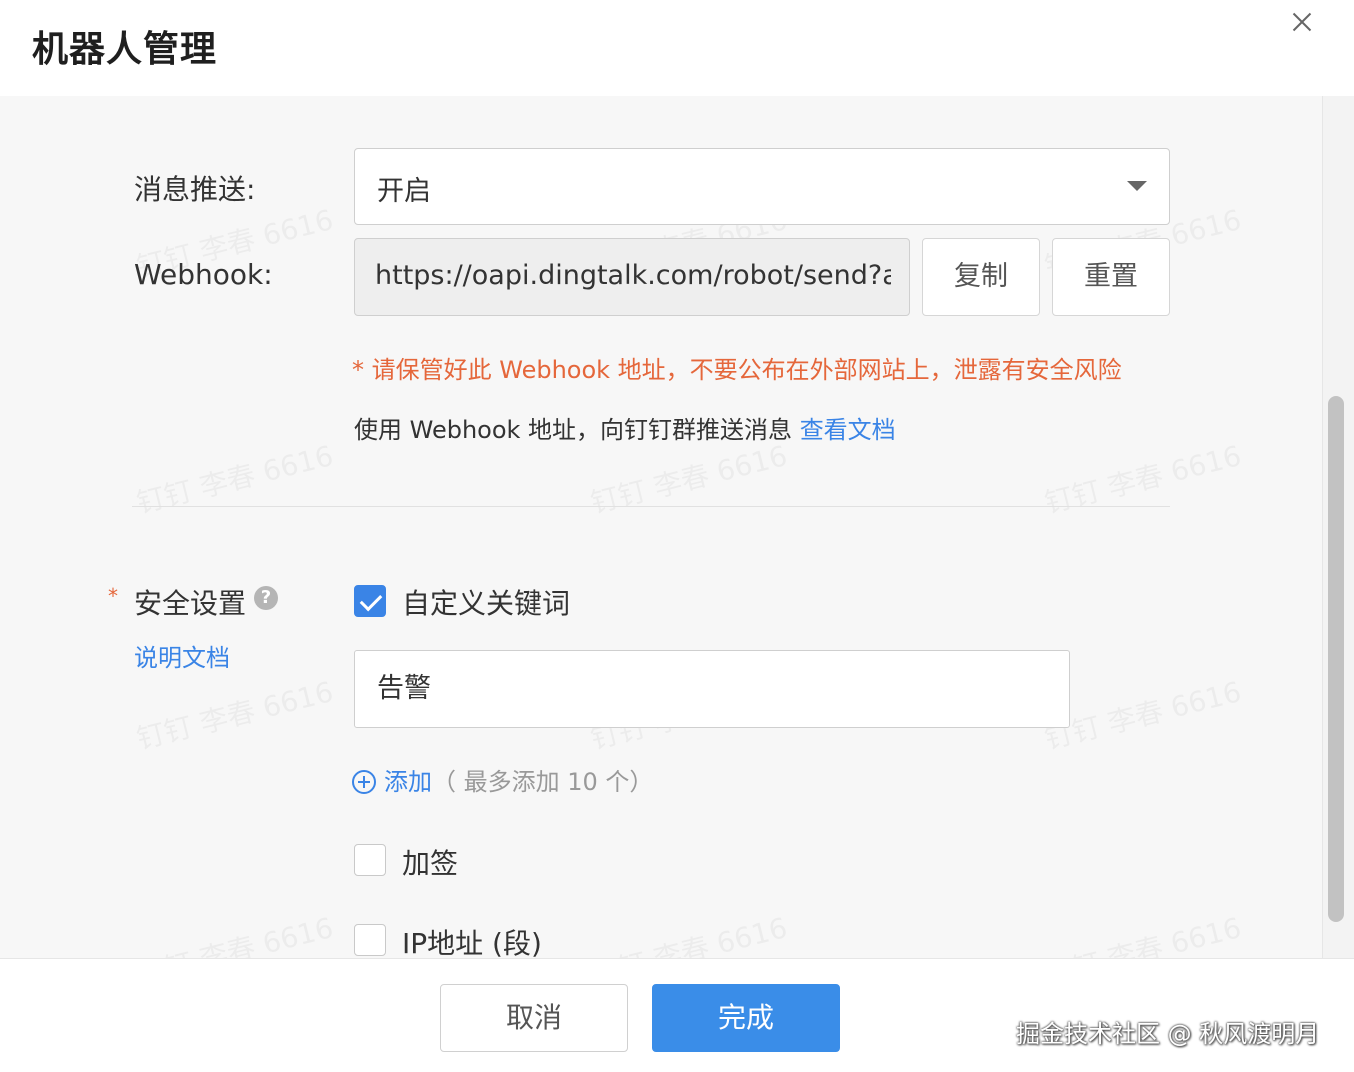  What do you see at coordinates (981, 277) in the screenshot?
I see `copy-button: 复制` at bounding box center [981, 277].